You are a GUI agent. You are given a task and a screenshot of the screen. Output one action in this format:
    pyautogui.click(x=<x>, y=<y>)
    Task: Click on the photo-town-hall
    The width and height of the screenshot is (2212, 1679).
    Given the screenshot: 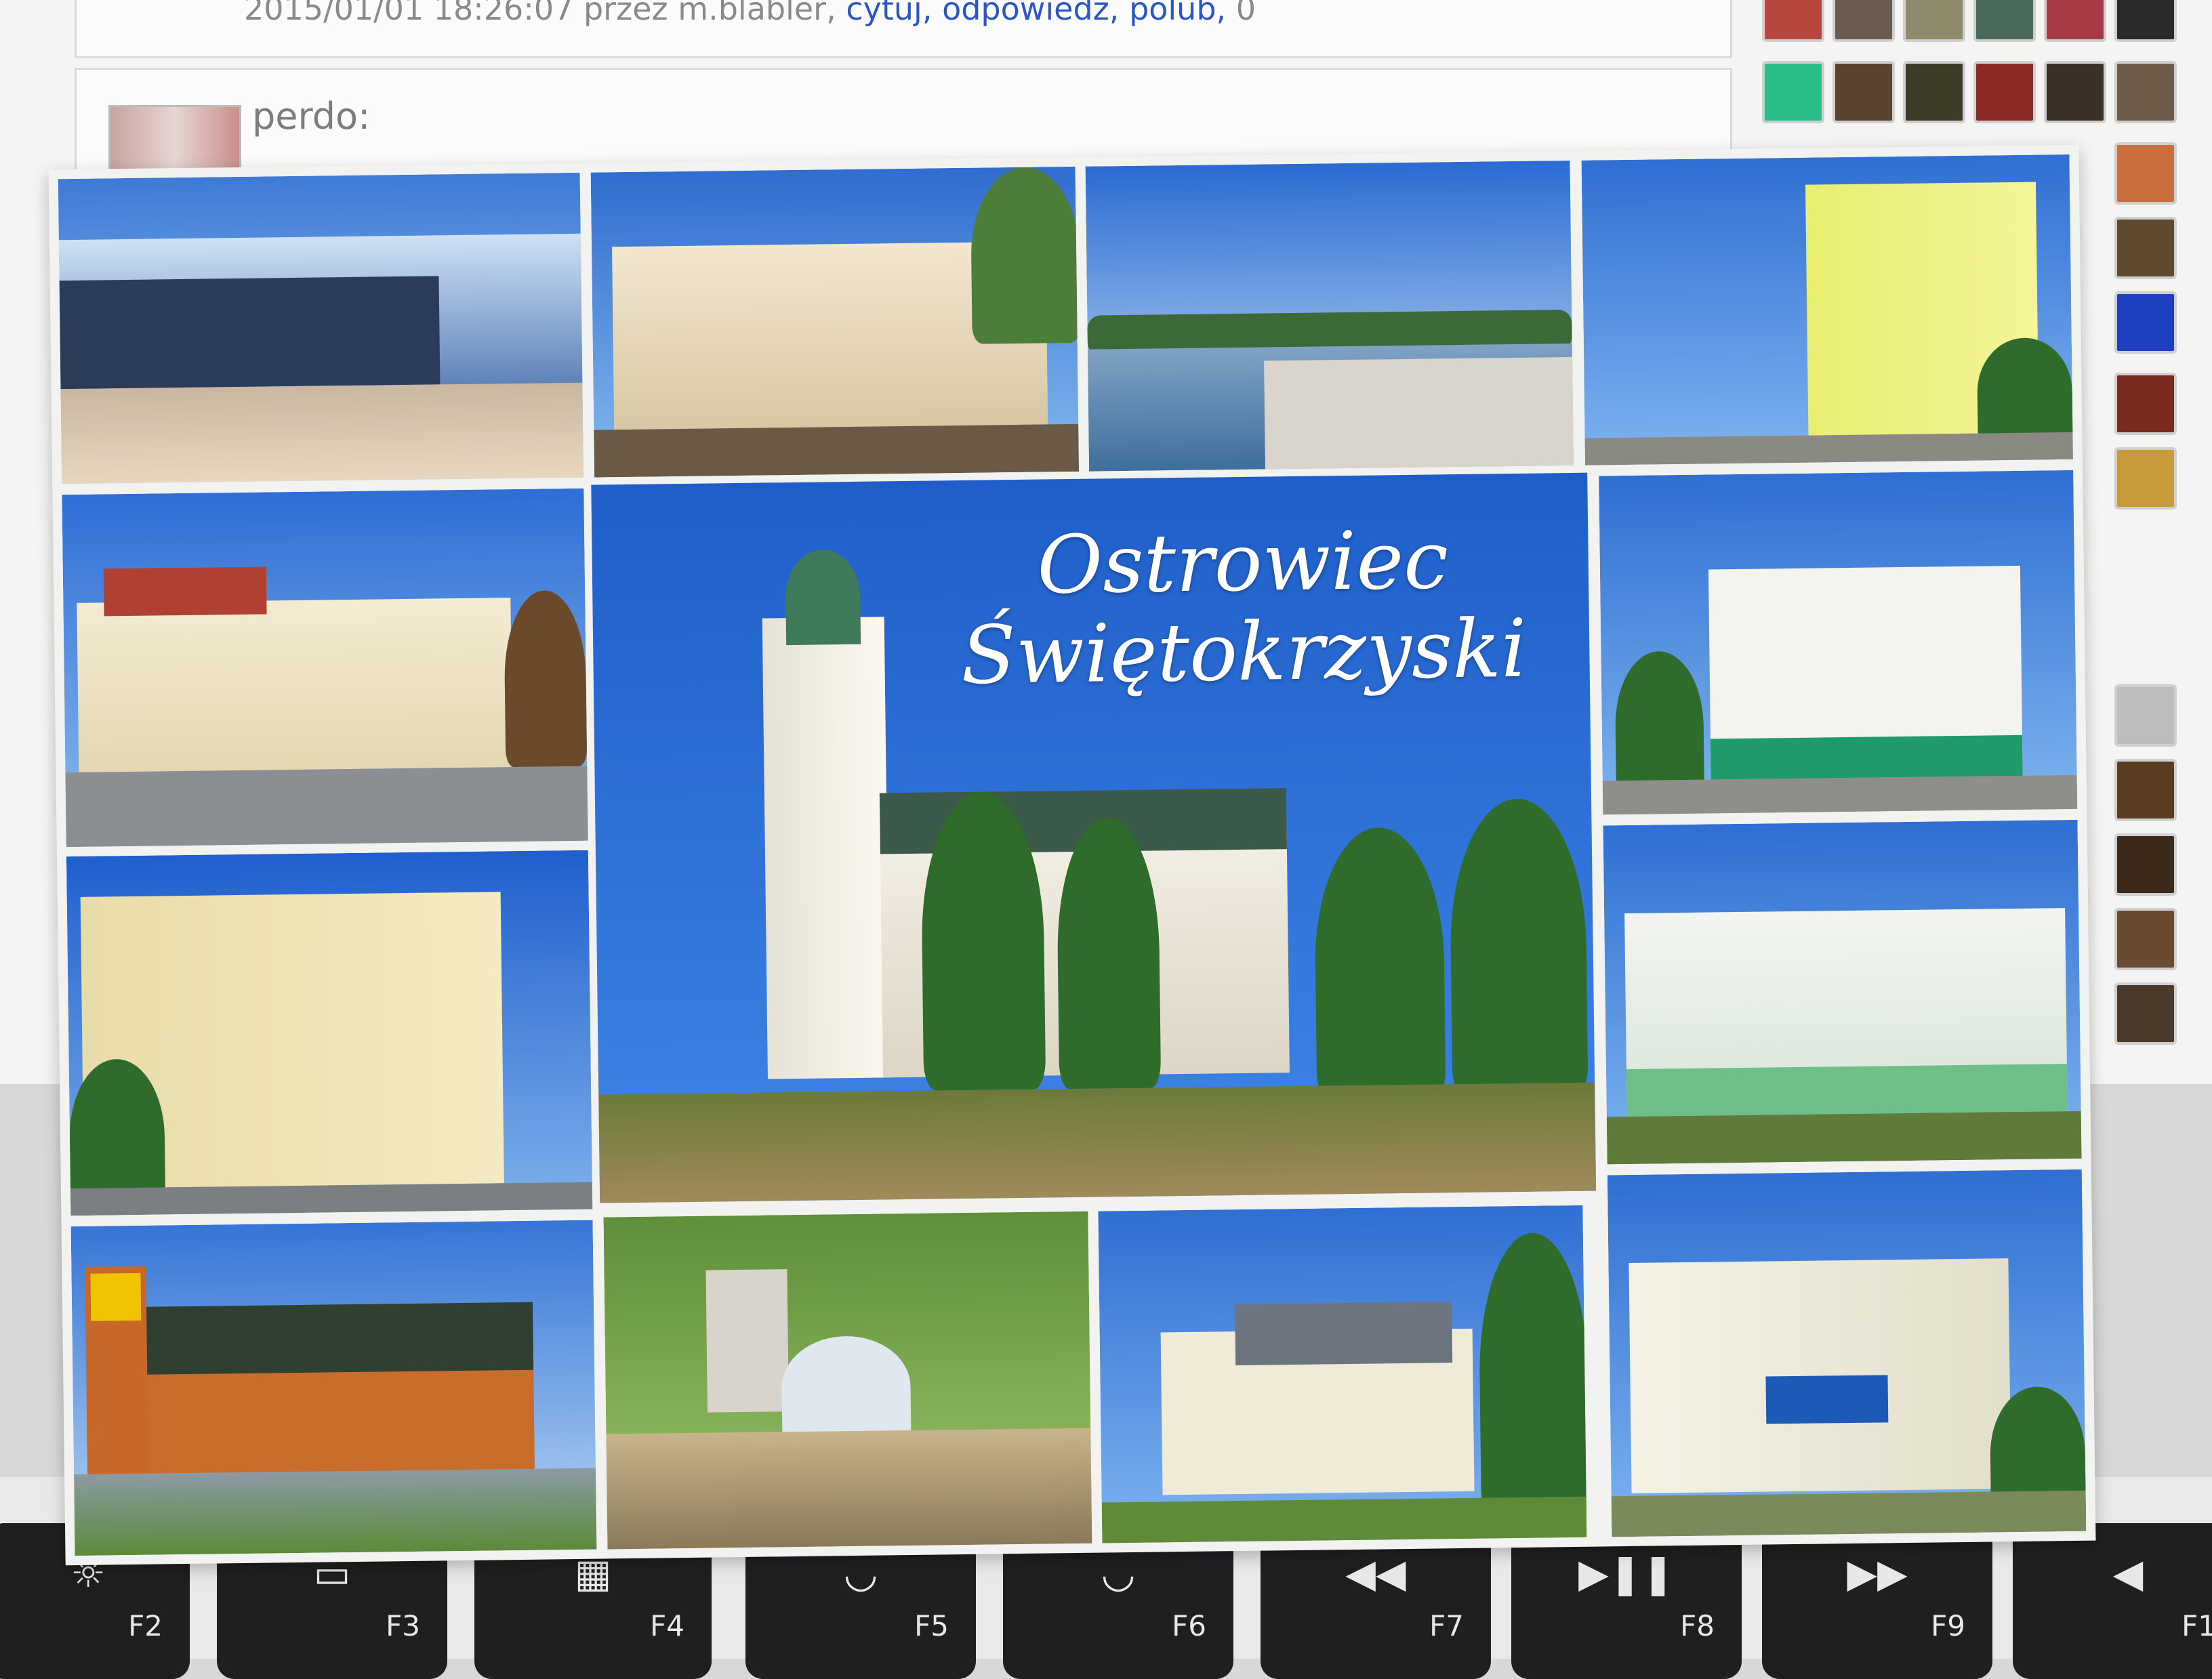 What is the action you would take?
    pyautogui.click(x=1842, y=992)
    